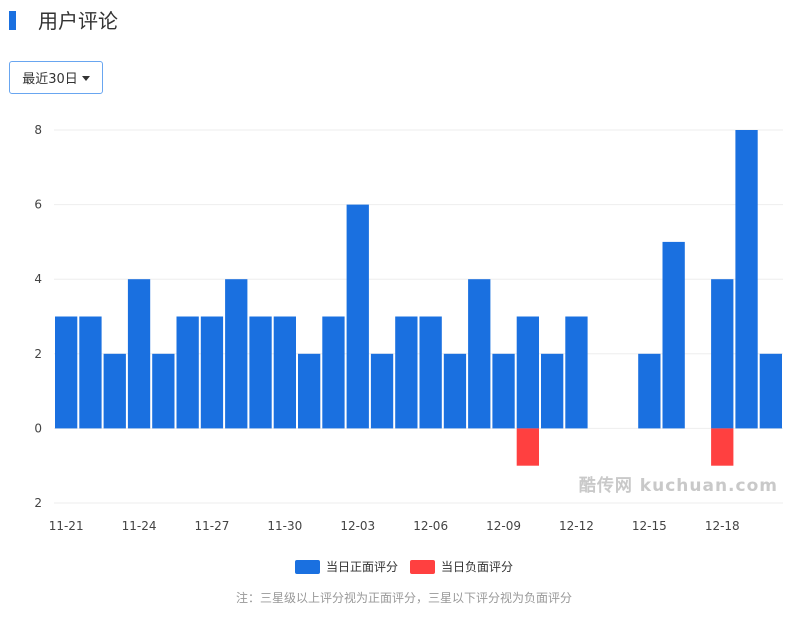 The width and height of the screenshot is (808, 625). What do you see at coordinates (503, 526) in the screenshot?
I see `x-tick-label: 12-09` at bounding box center [503, 526].